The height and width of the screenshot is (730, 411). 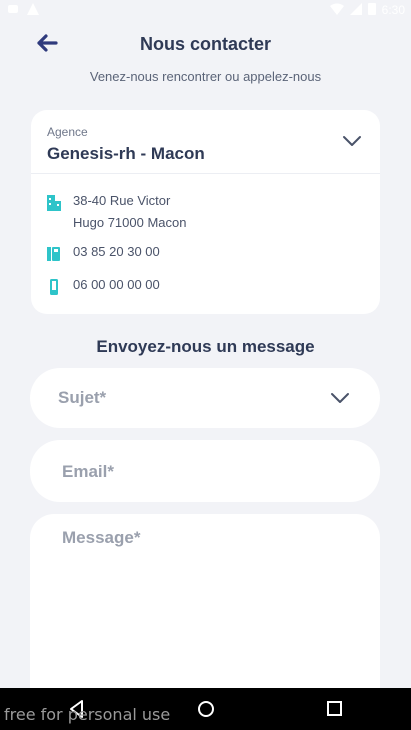 What do you see at coordinates (33, 10) in the screenshot?
I see `warning-icon` at bounding box center [33, 10].